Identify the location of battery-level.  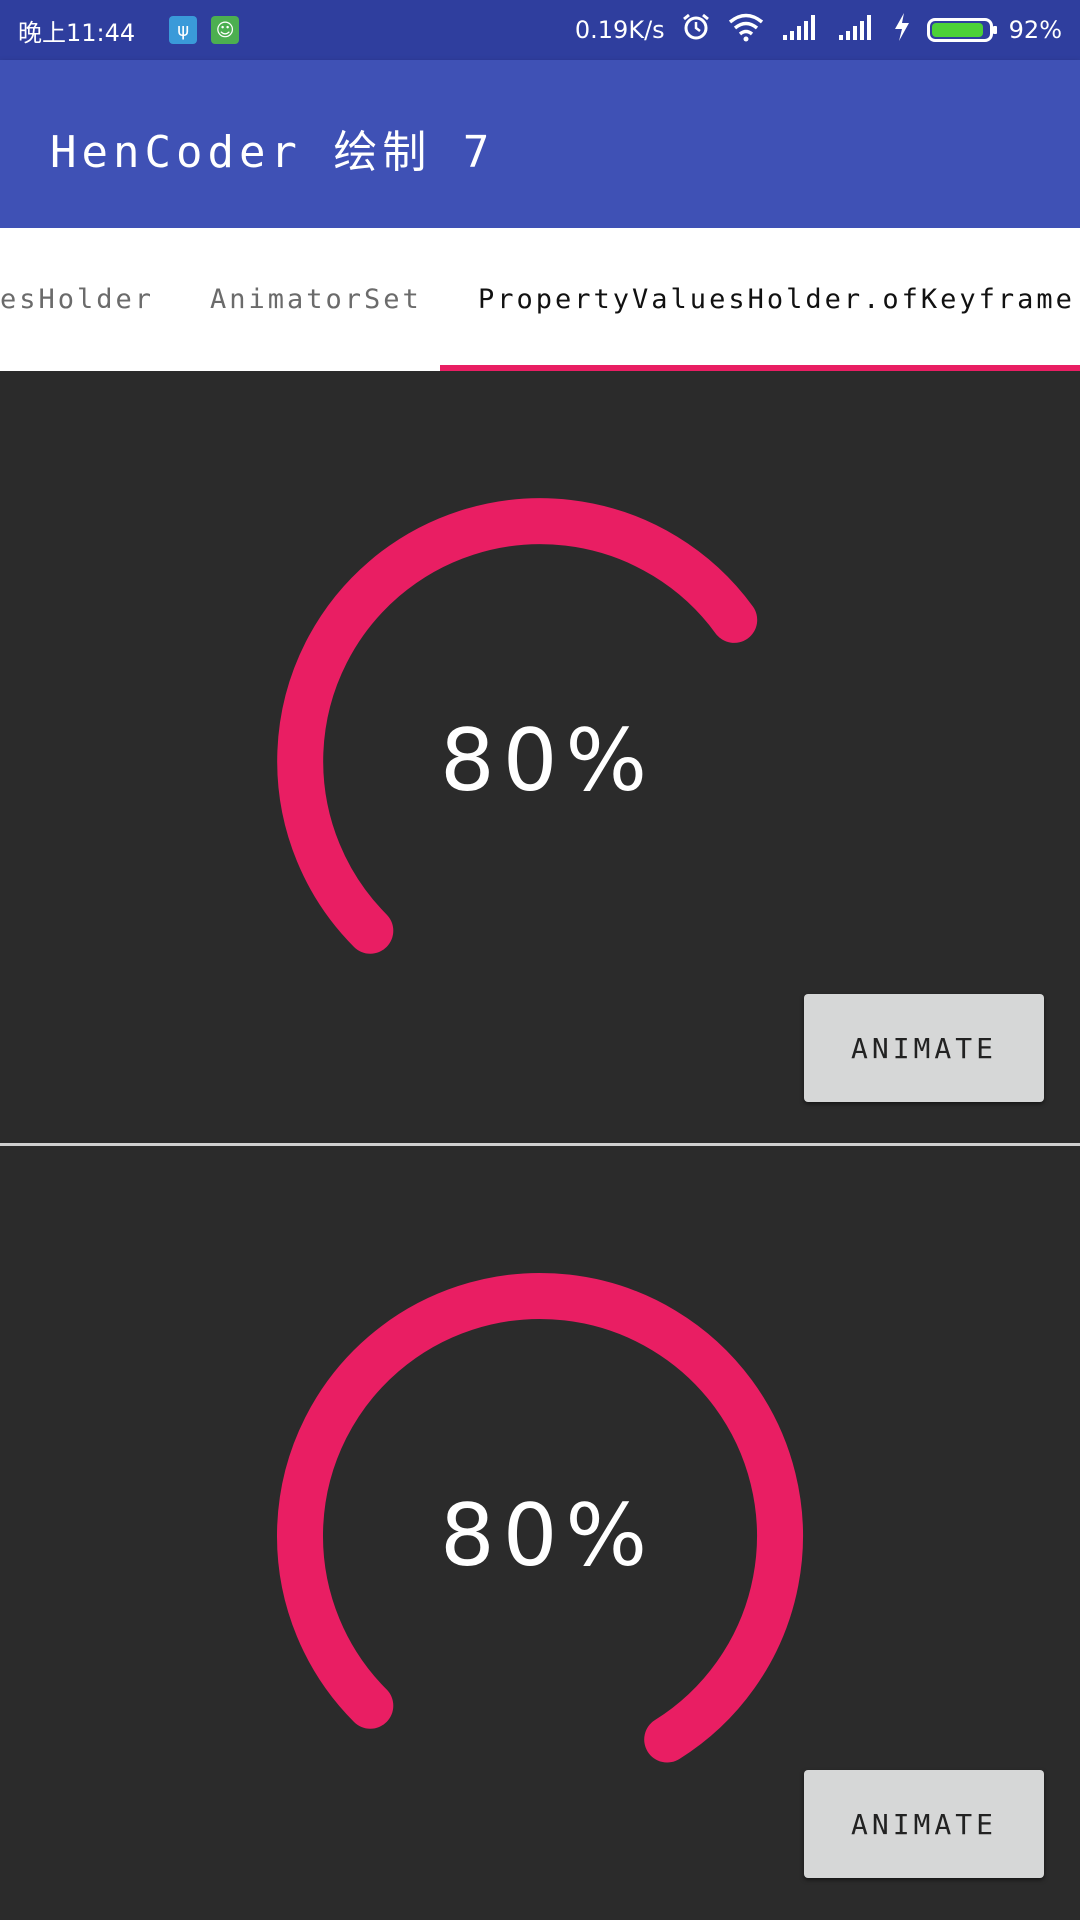
(957, 30).